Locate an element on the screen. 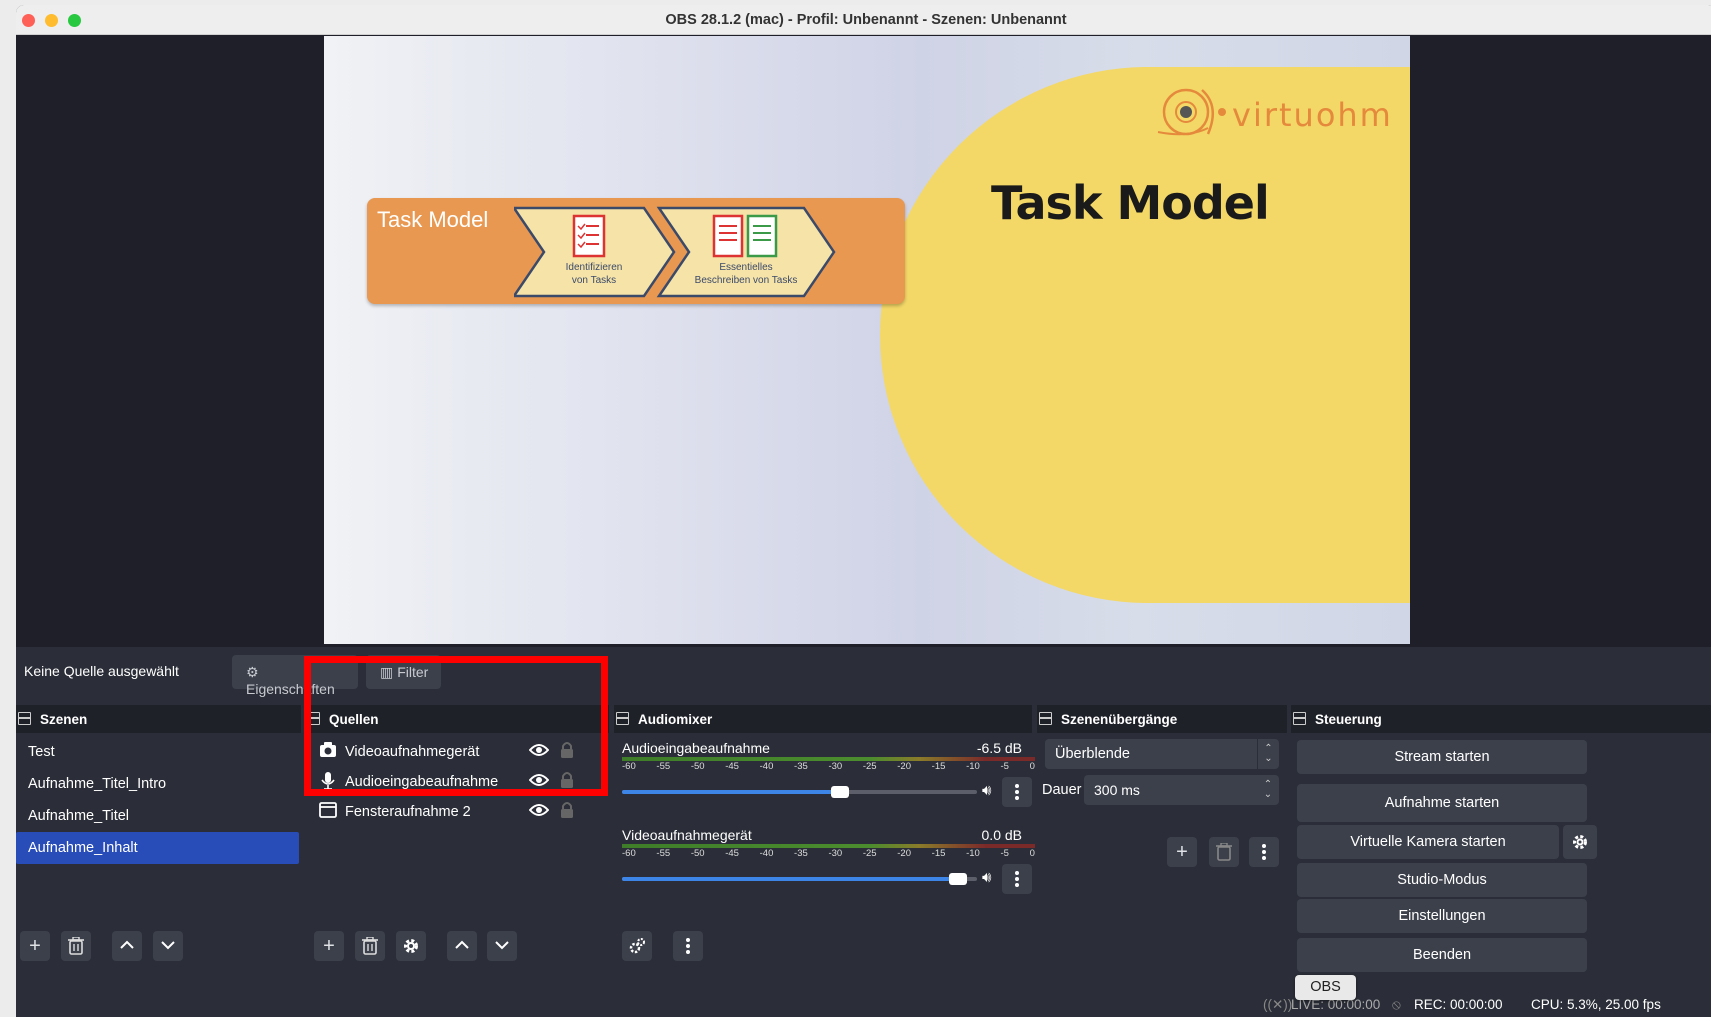  meter-tick-label: -20 is located at coordinates (904, 853).